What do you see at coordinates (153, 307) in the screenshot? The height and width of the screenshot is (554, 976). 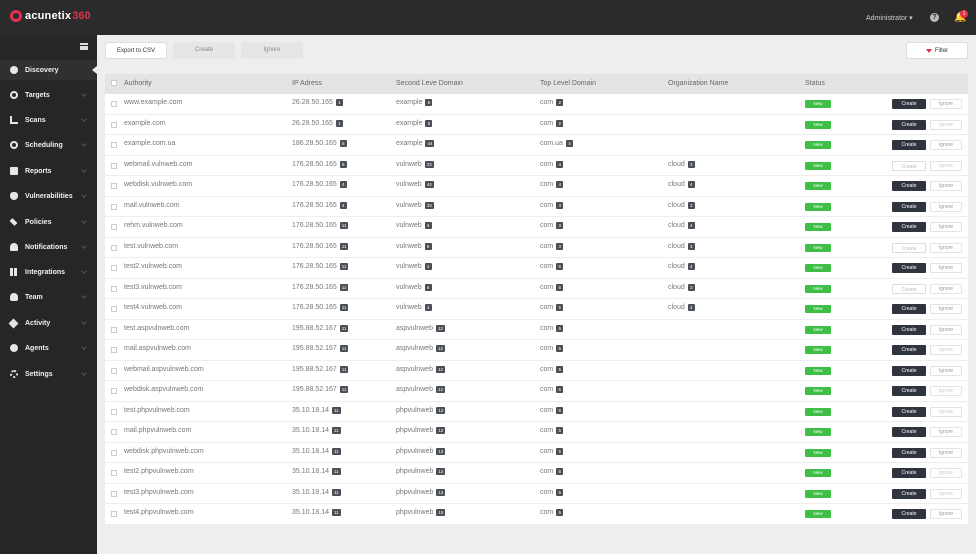 I see `authority-cell: test4.vulnweb.com` at bounding box center [153, 307].